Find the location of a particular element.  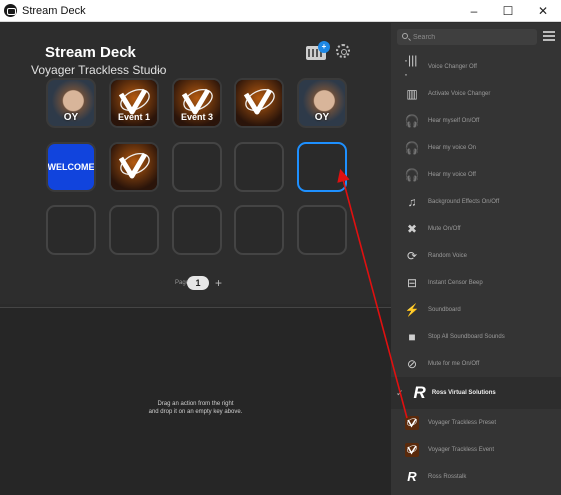

music-note-icon: ♫ is located at coordinates (412, 201).